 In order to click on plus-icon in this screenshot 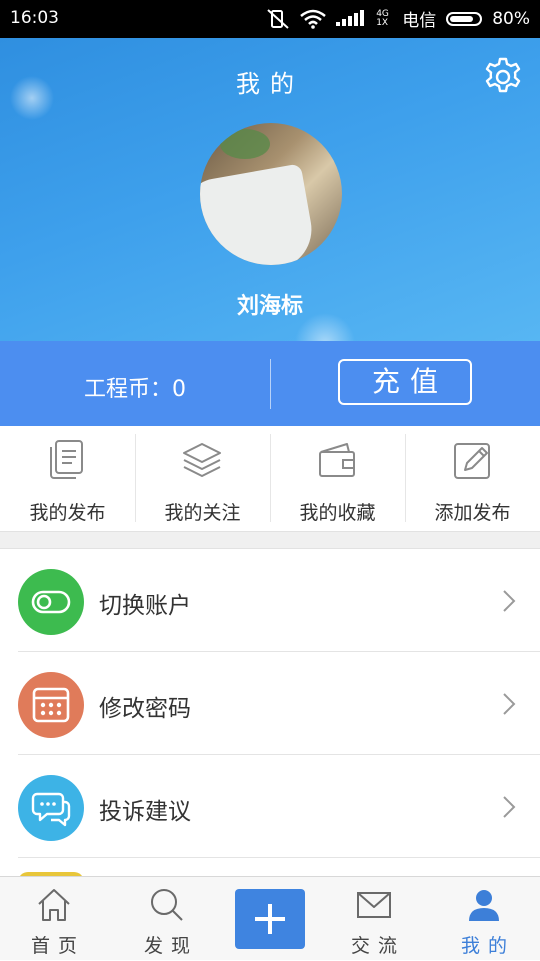, I will do `click(270, 919)`.